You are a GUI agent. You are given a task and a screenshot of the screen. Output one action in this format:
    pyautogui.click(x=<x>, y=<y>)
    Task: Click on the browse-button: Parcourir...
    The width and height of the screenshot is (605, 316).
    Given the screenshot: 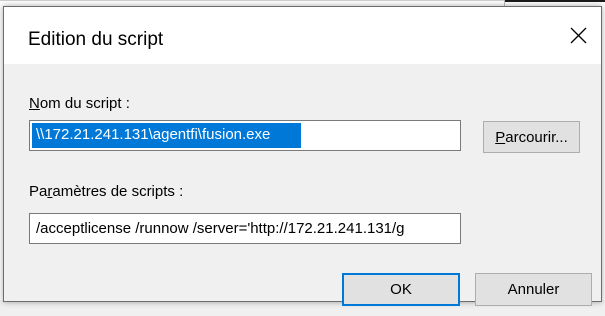 What is the action you would take?
    pyautogui.click(x=531, y=137)
    